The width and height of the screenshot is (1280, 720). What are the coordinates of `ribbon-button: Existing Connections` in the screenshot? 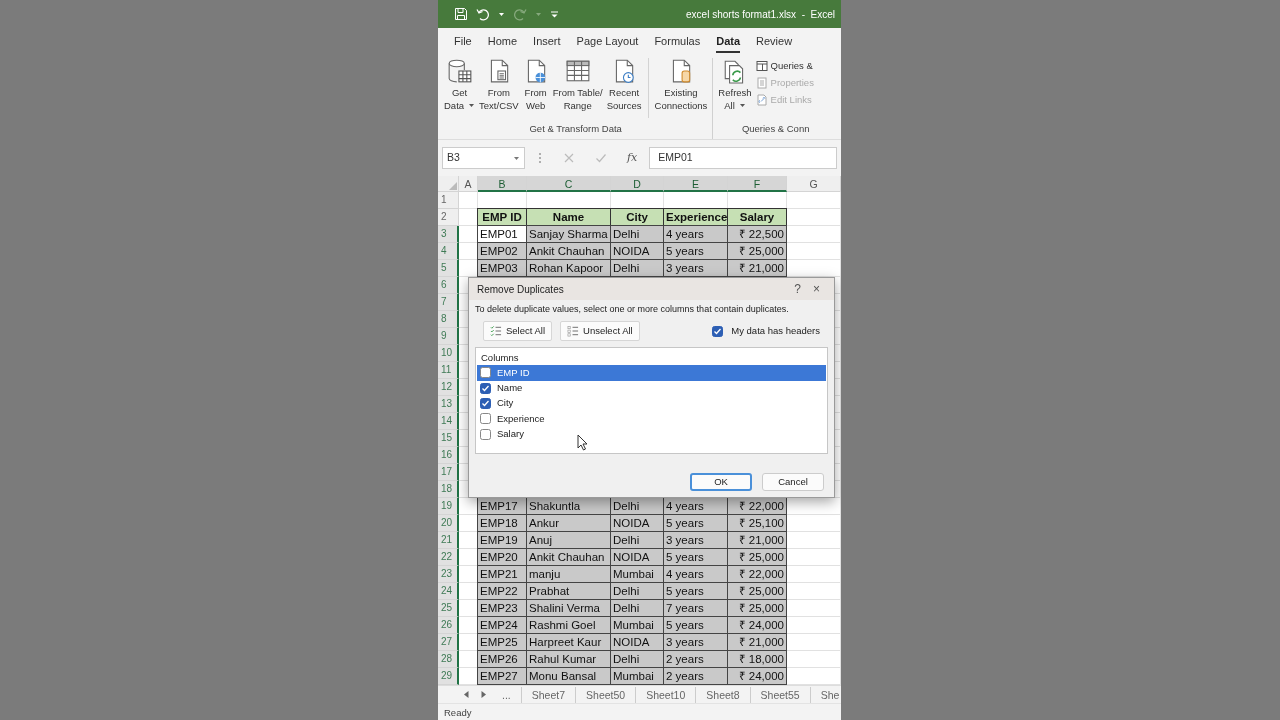 It's located at (681, 85).